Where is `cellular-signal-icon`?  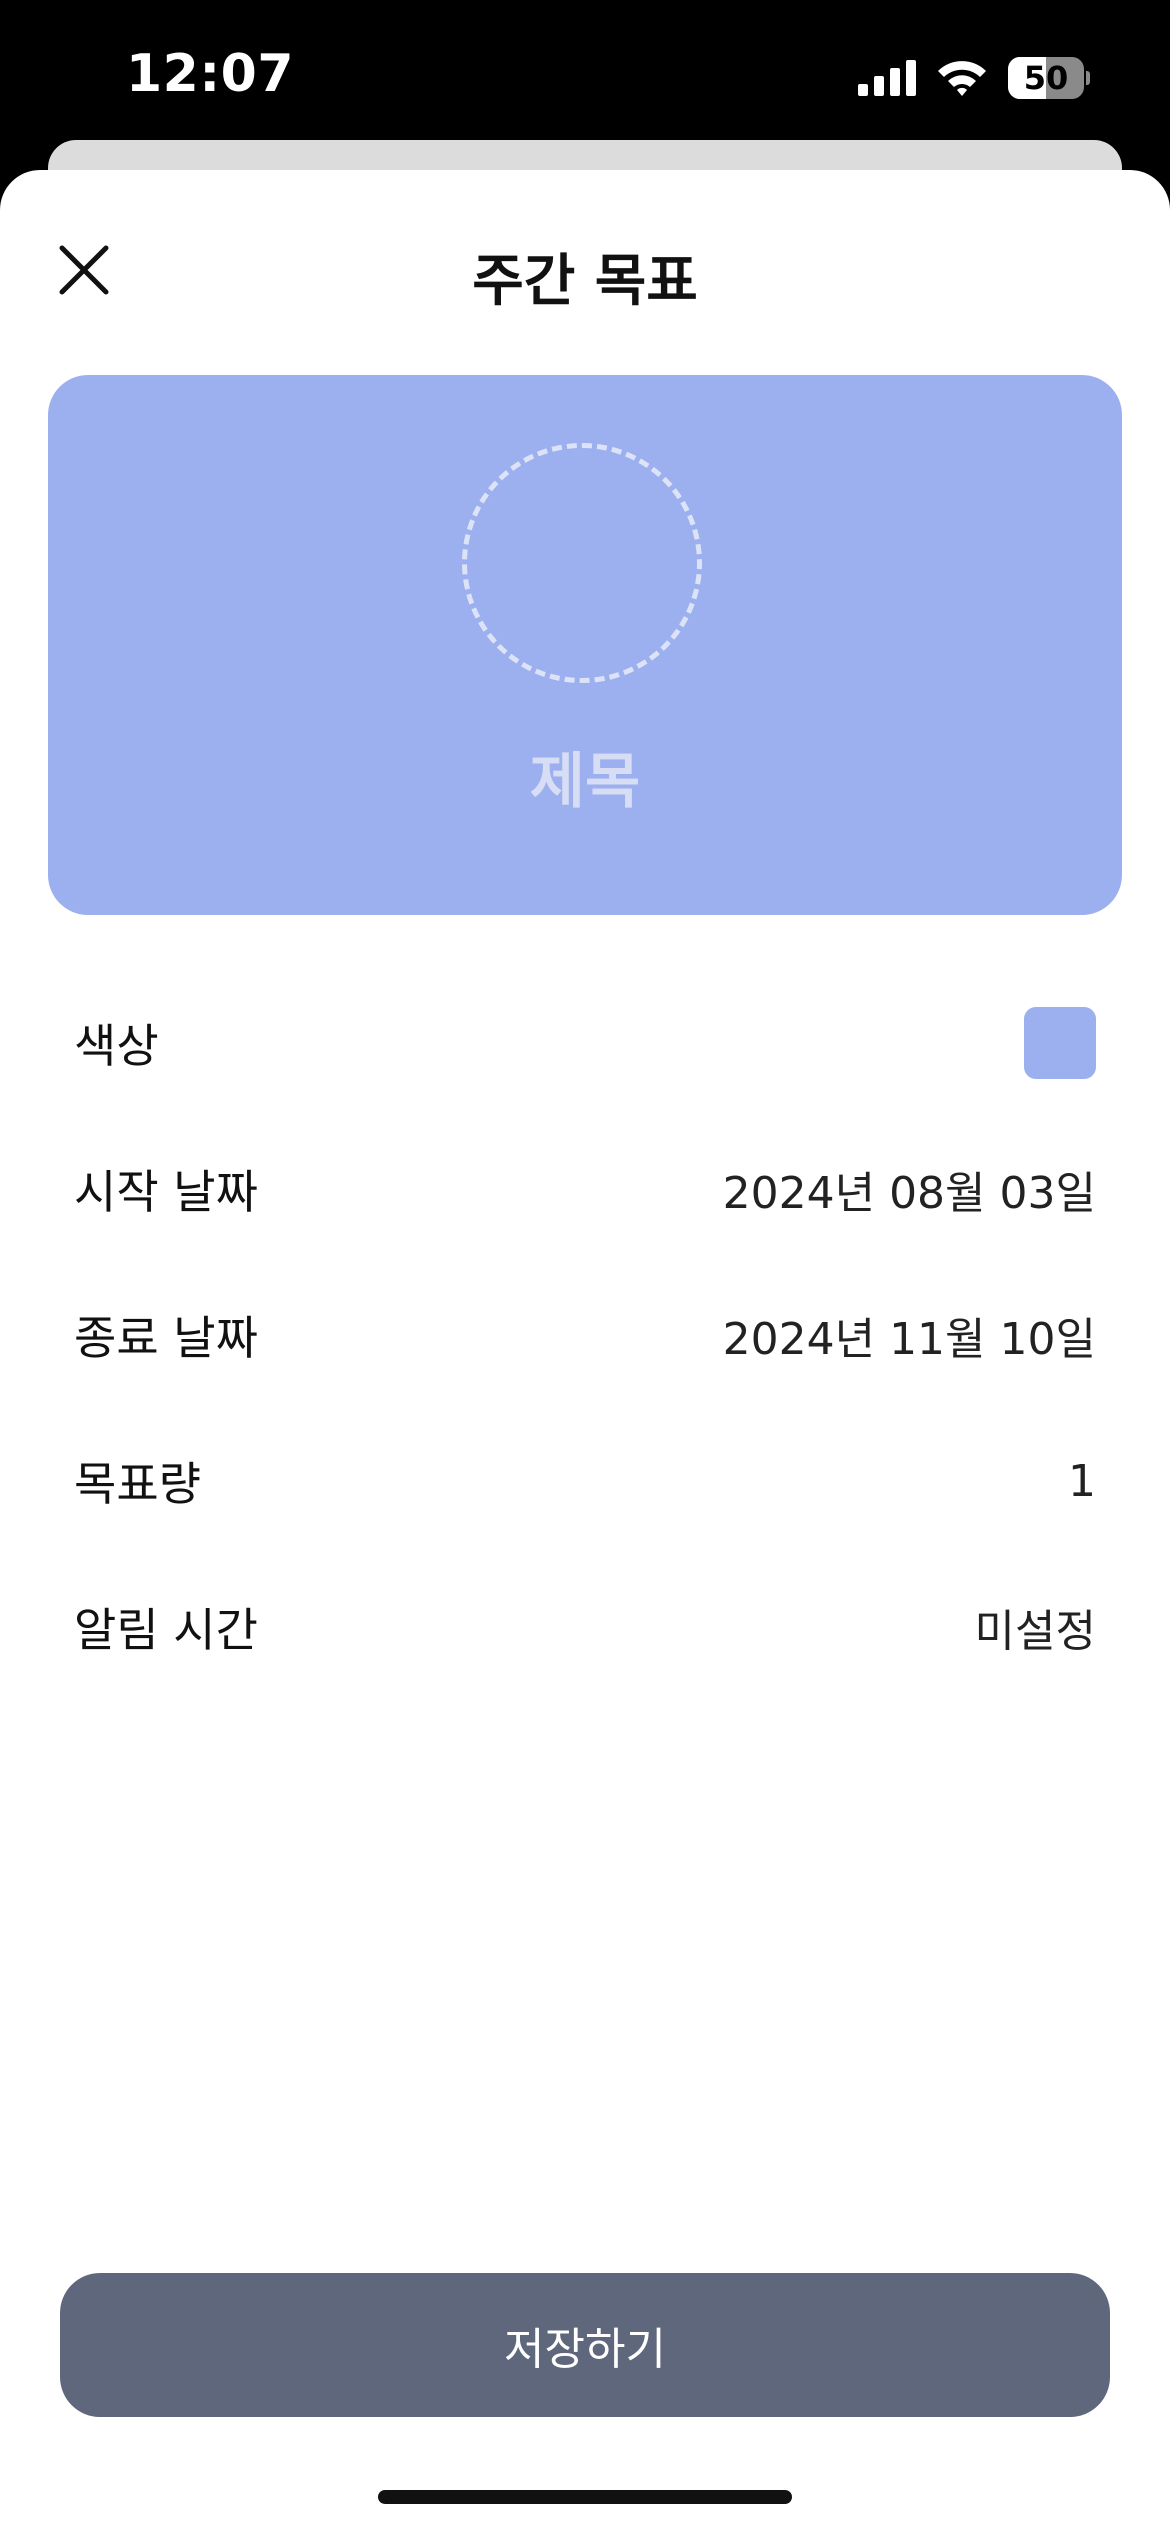
cellular-signal-icon is located at coordinates (887, 78).